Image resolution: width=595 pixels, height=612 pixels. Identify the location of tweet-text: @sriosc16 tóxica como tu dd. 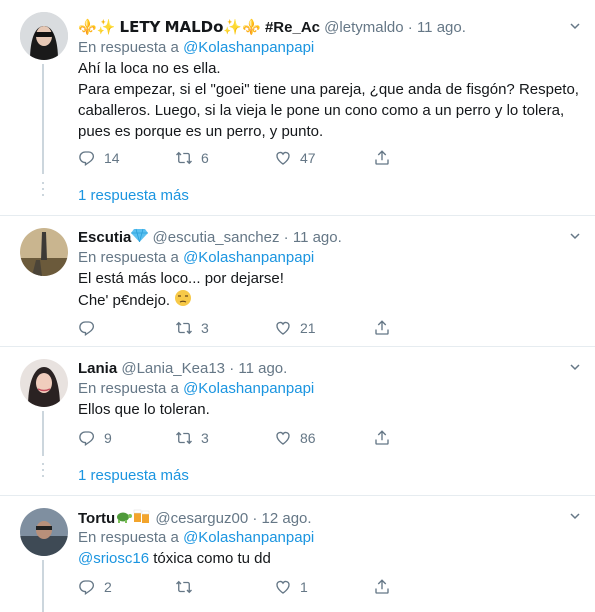
(329, 558).